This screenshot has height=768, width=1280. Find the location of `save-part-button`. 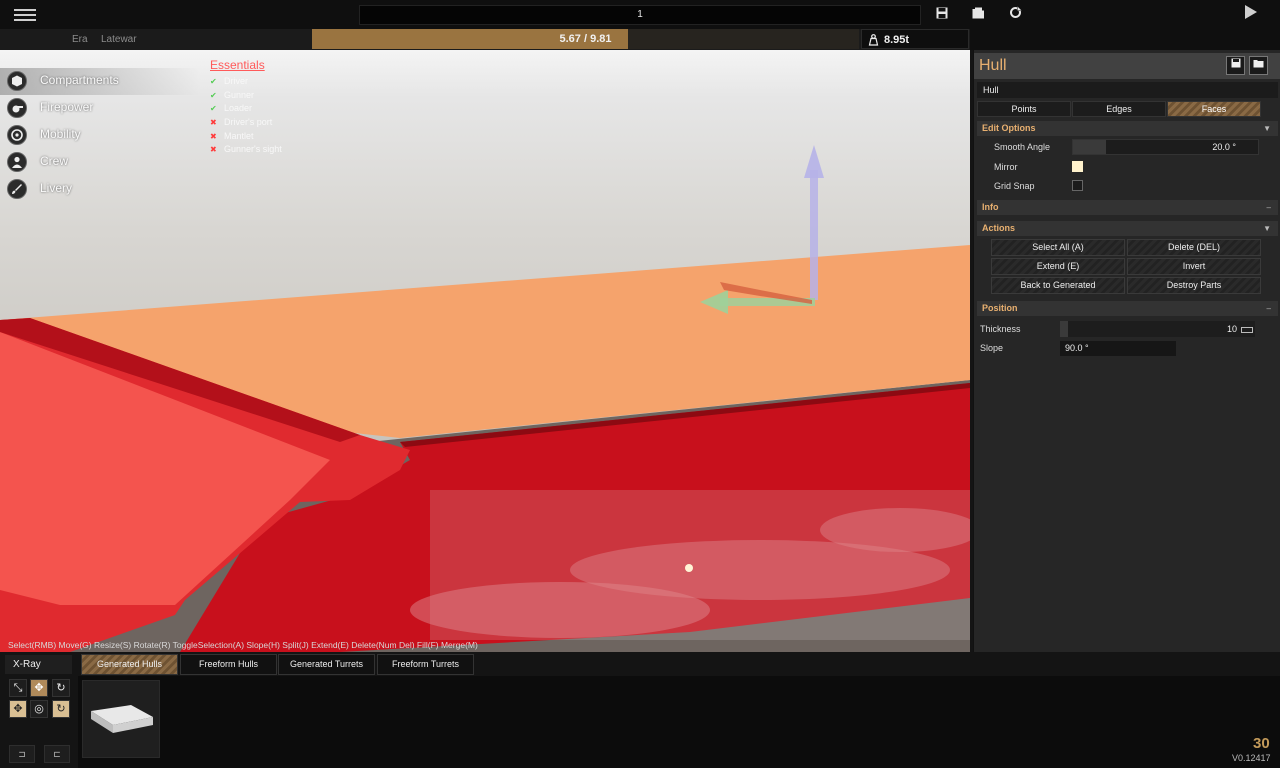

save-part-button is located at coordinates (1235, 65).